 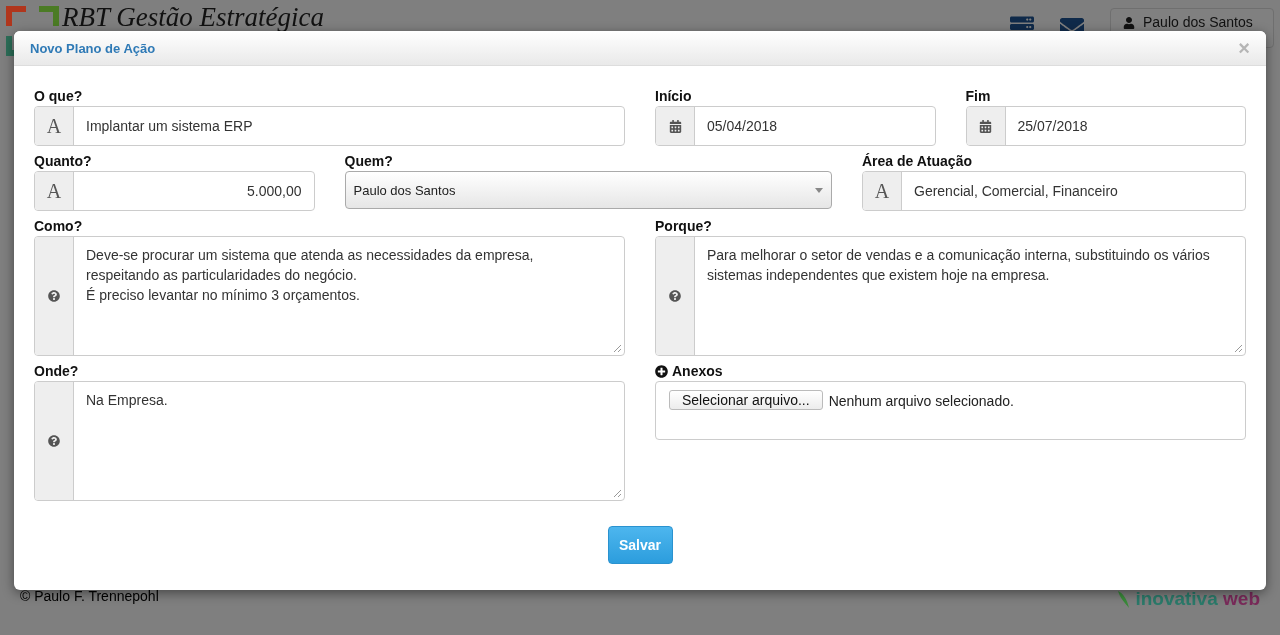 I want to click on modal-title: Novo Plano de Ação, so click(x=93, y=48).